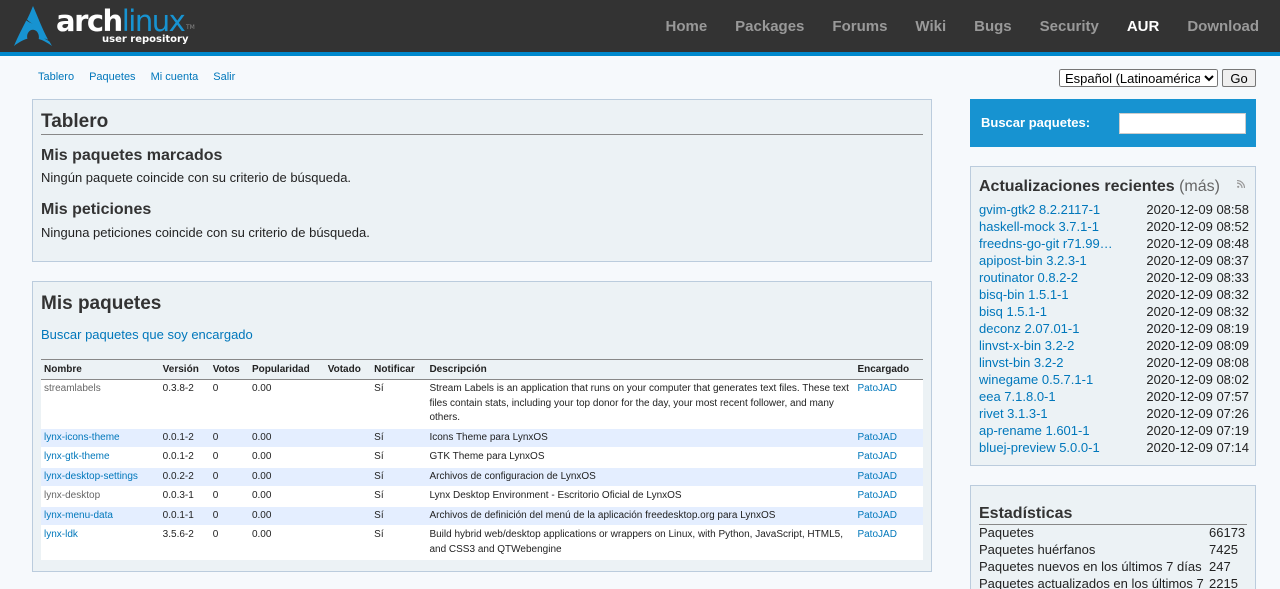 Image resolution: width=1280 pixels, height=589 pixels. Describe the element at coordinates (178, 388) in the screenshot. I see `package-version: 0.3.8-2` at that location.